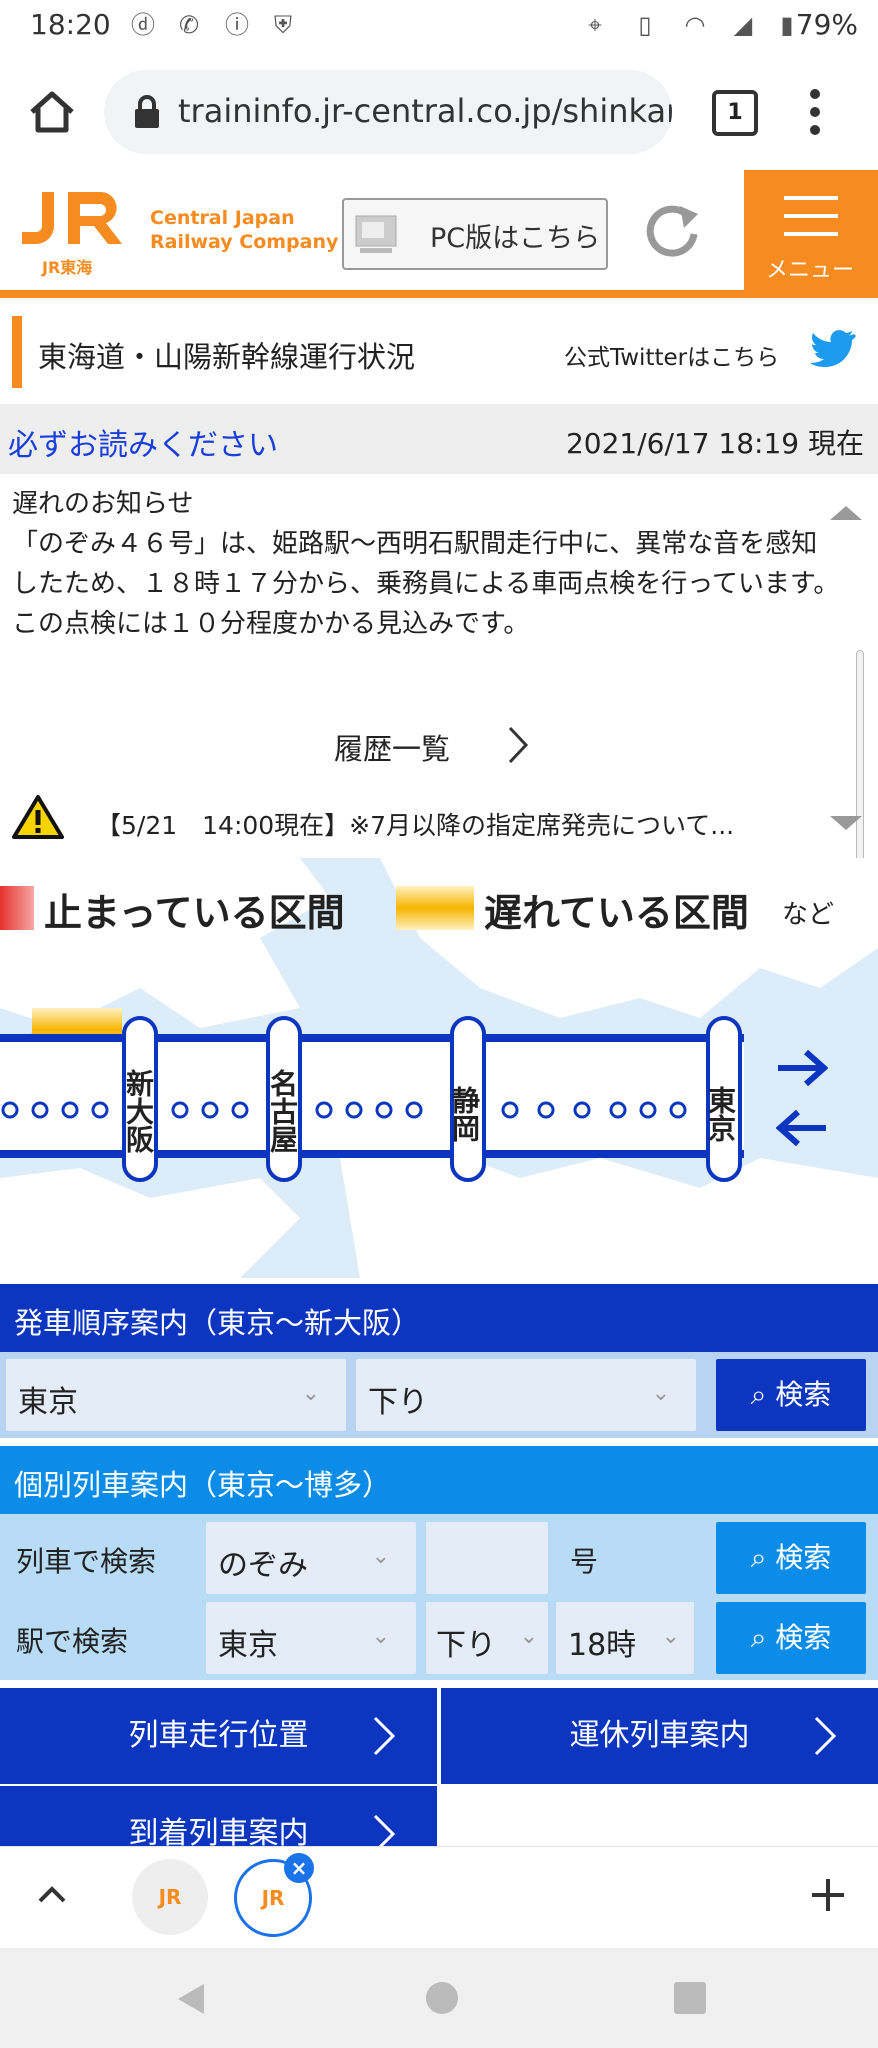 The width and height of the screenshot is (878, 2048). I want to click on jr-central-logo: JR東海, so click(76, 233).